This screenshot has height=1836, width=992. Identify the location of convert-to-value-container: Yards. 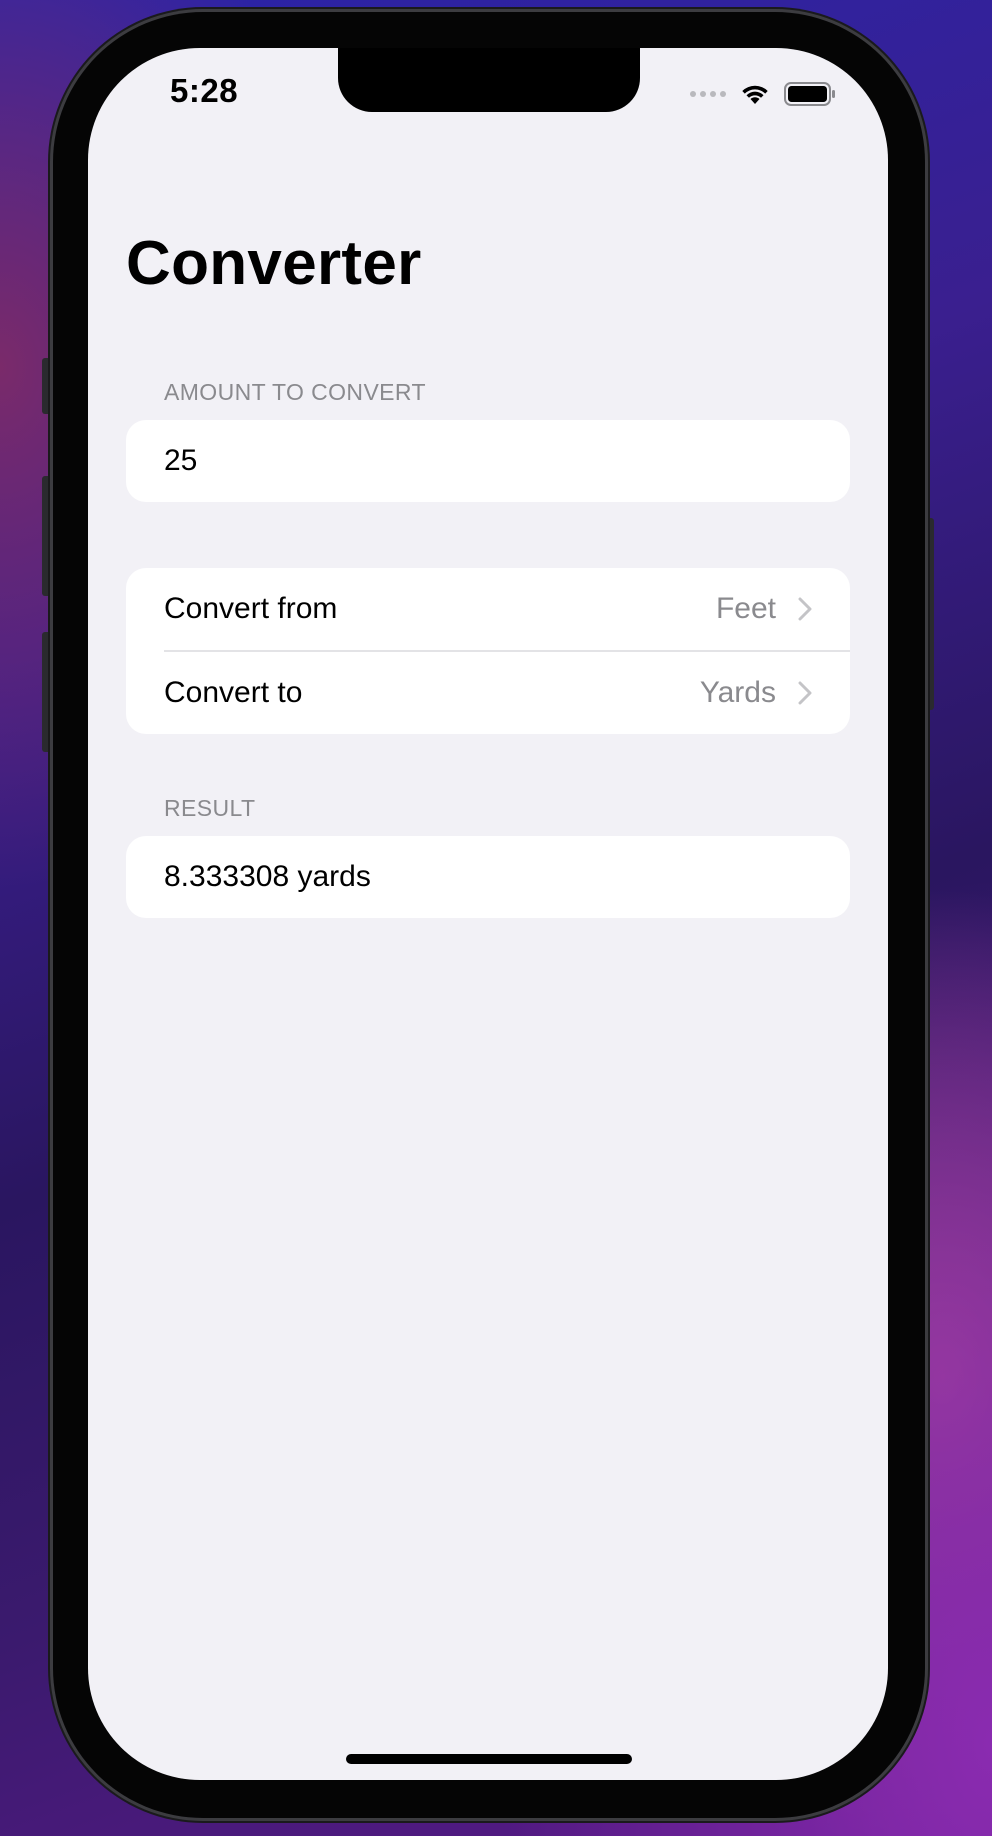
(756, 693).